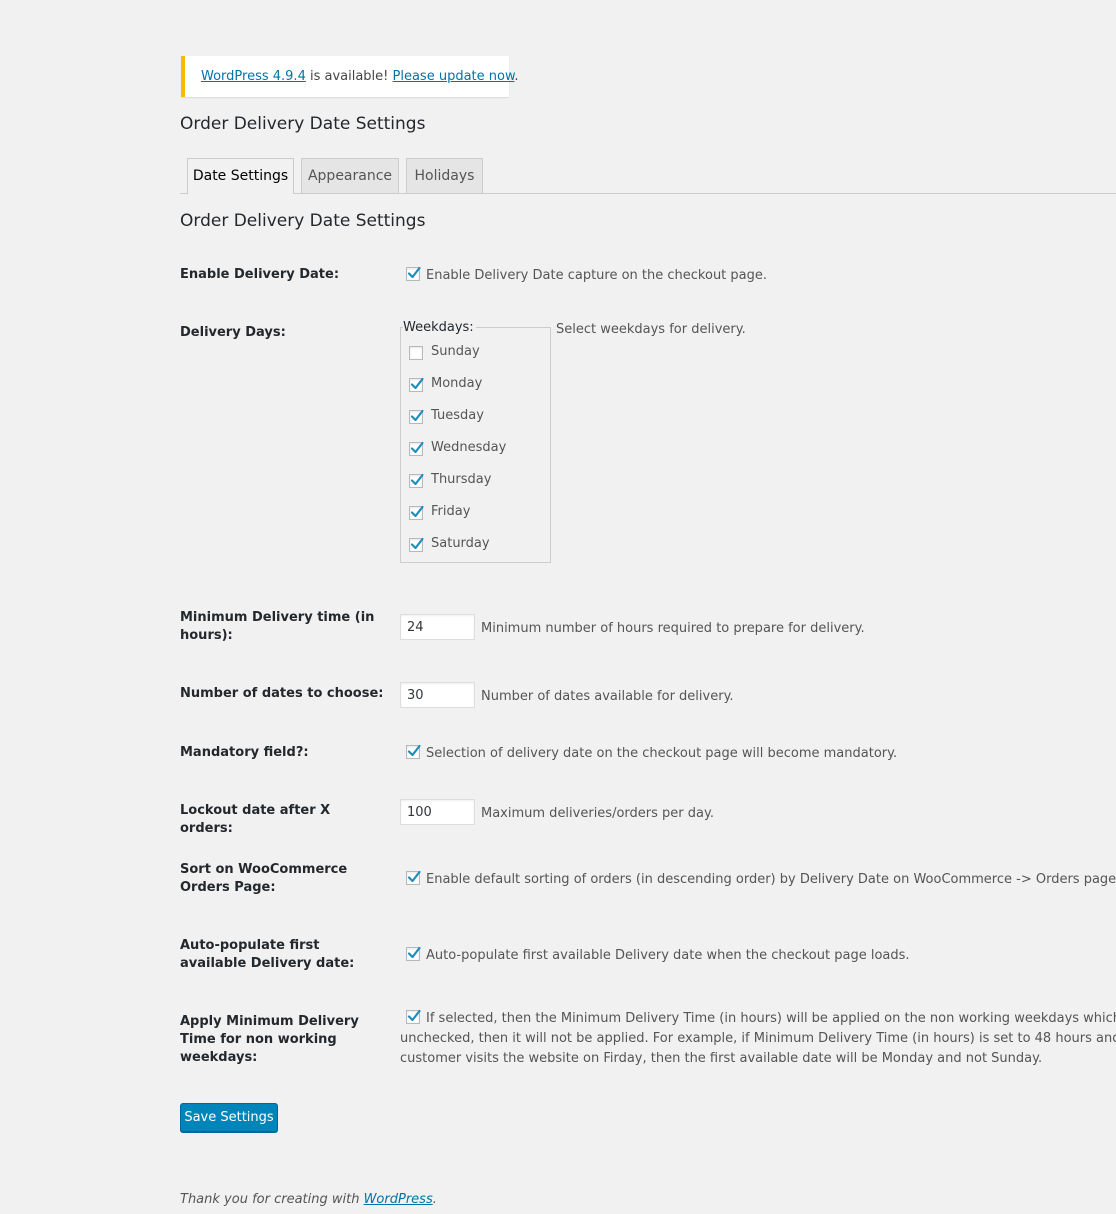  I want to click on enable-delivery-label: Enable Delivery Date:, so click(260, 274).